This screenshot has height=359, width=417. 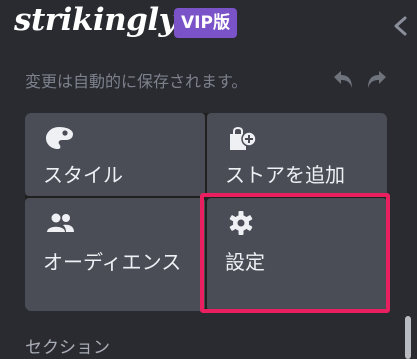 I want to click on audience-label: オーディエンス, so click(x=112, y=262).